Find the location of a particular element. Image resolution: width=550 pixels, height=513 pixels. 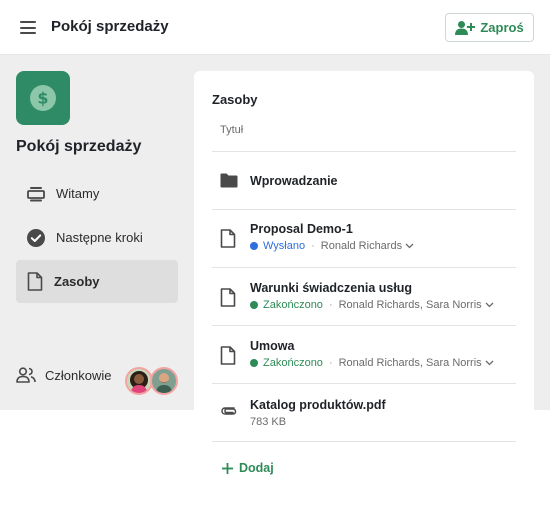

resource-row-folder: Wprowadzanie is located at coordinates (364, 181).